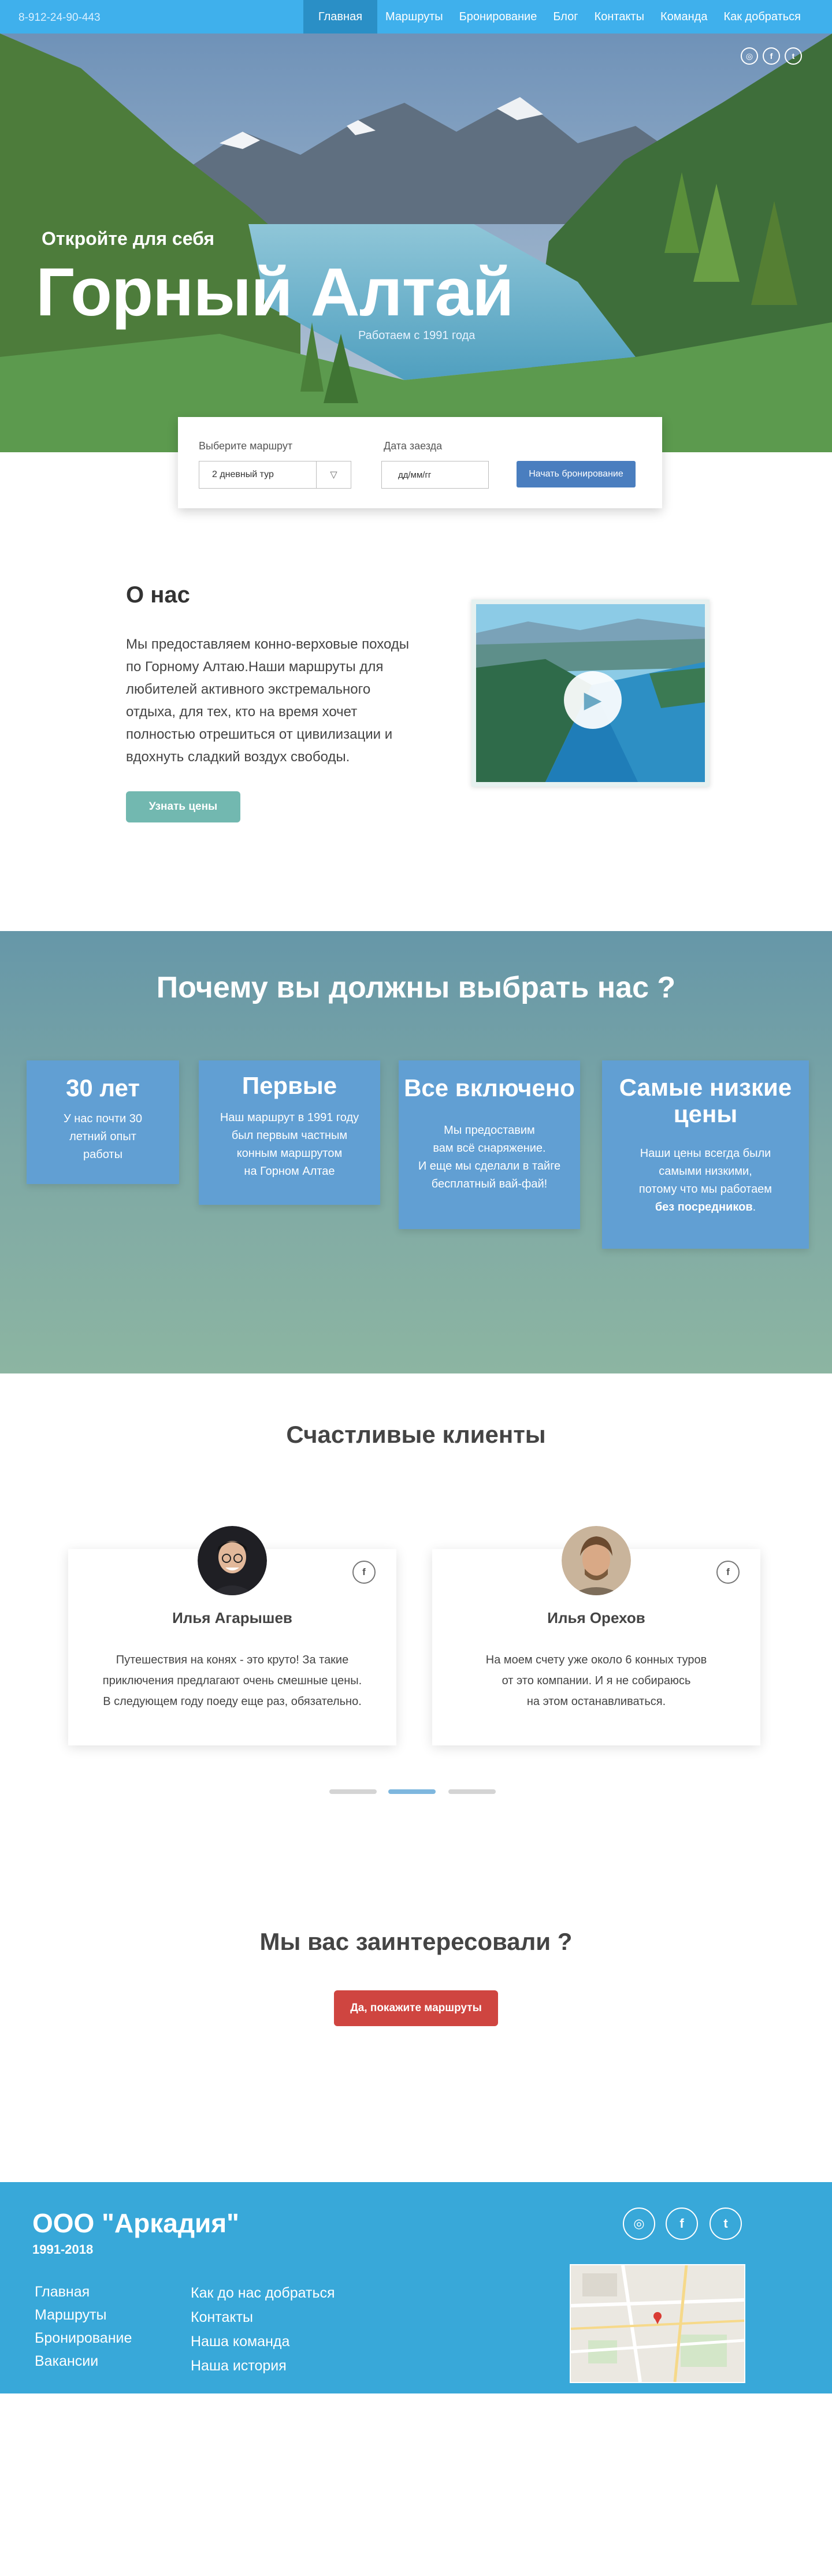 This screenshot has height=2576, width=832. Describe the element at coordinates (246, 446) in the screenshot. I see `route-label: Выберите маршрут` at that location.